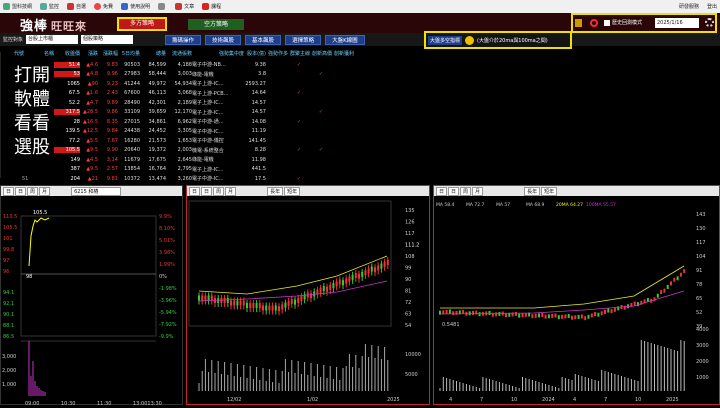  I want to click on fundamental-stocks-button: 基本飆股, so click(263, 39).